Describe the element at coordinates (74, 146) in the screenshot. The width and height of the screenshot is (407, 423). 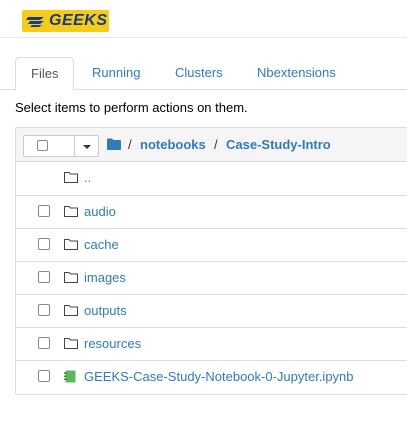
I see `select-divider` at that location.